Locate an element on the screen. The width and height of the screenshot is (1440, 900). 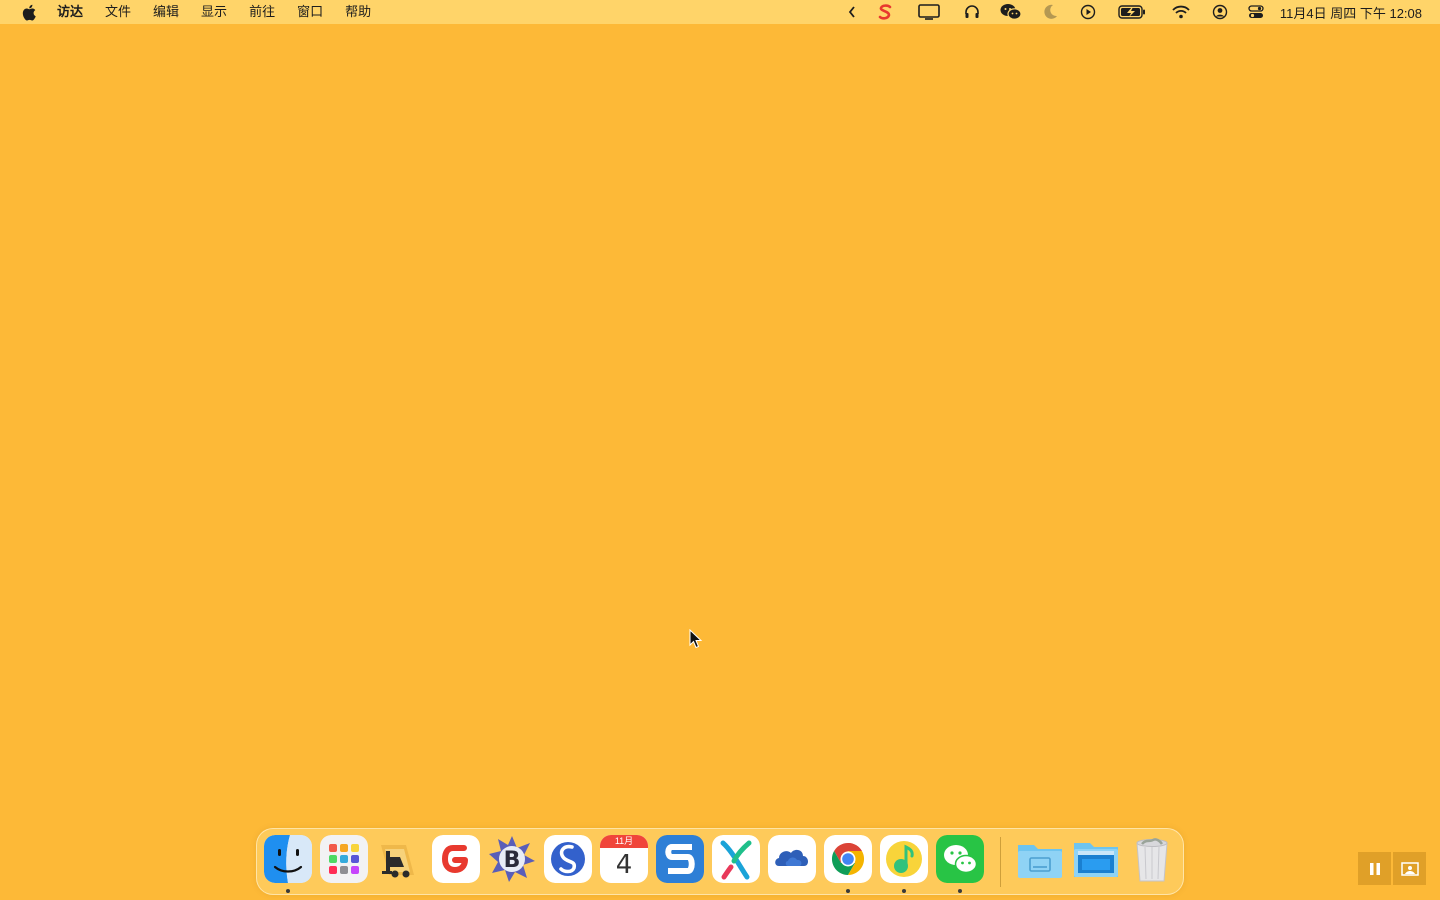
menu-help: 帮助 is located at coordinates (358, 12).